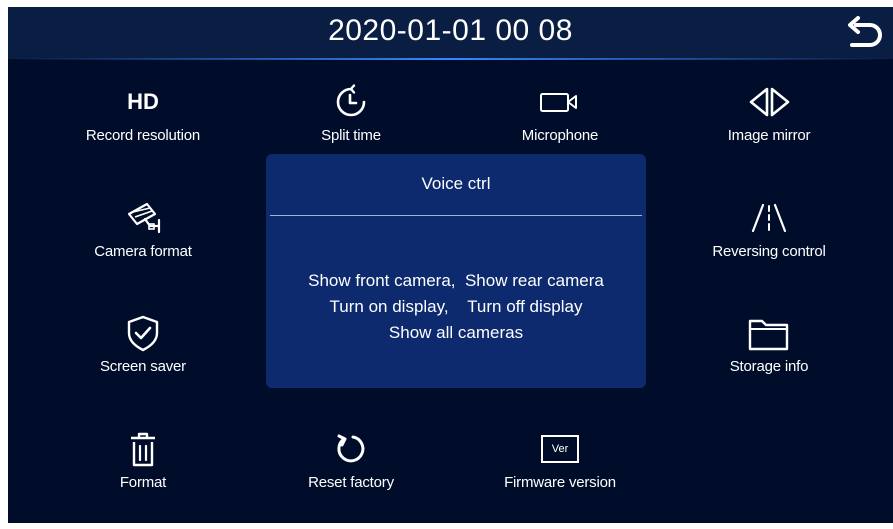  Describe the element at coordinates (143, 101) in the screenshot. I see `hd-icon: HD` at that location.